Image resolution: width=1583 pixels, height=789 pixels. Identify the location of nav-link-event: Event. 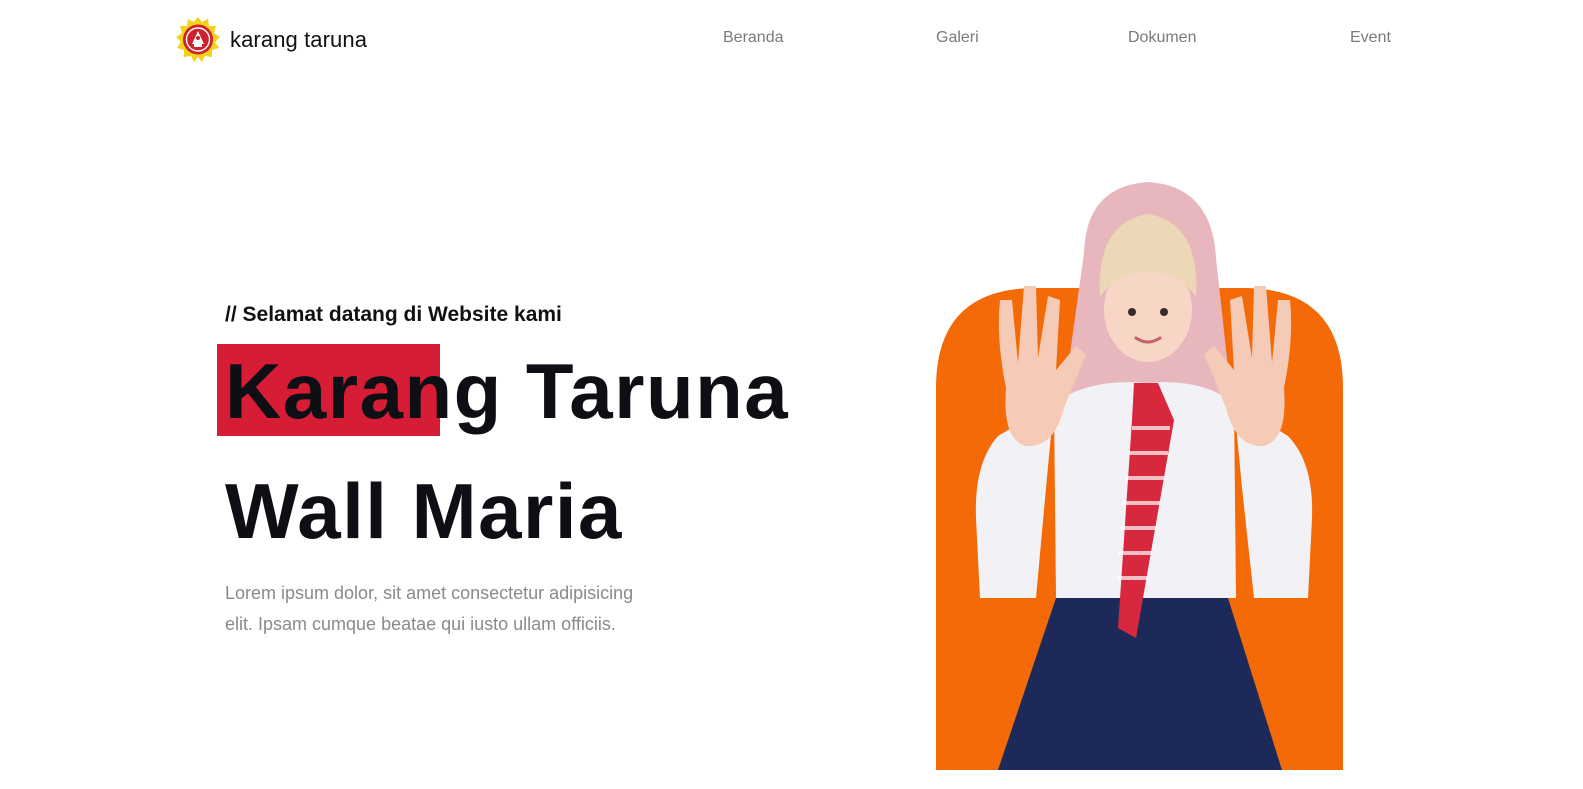
(1370, 38).